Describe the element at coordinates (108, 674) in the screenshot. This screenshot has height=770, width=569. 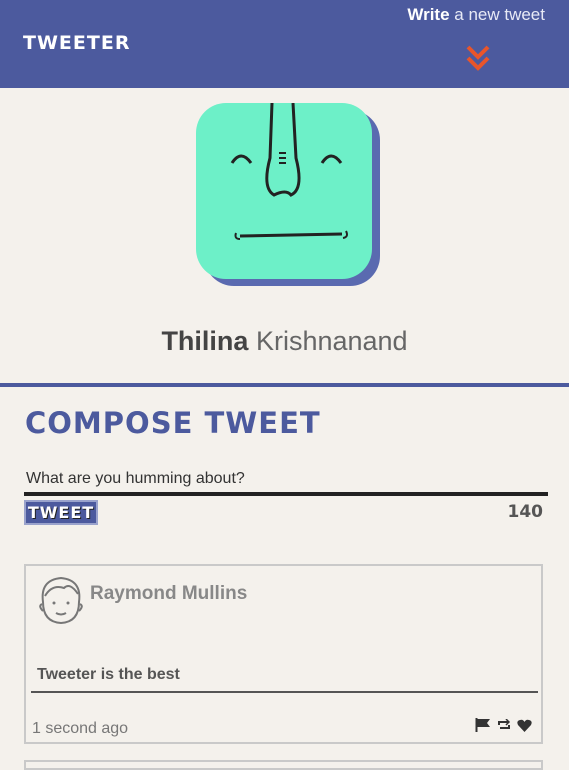
I see `tweet-text: Tweeter is the best` at that location.